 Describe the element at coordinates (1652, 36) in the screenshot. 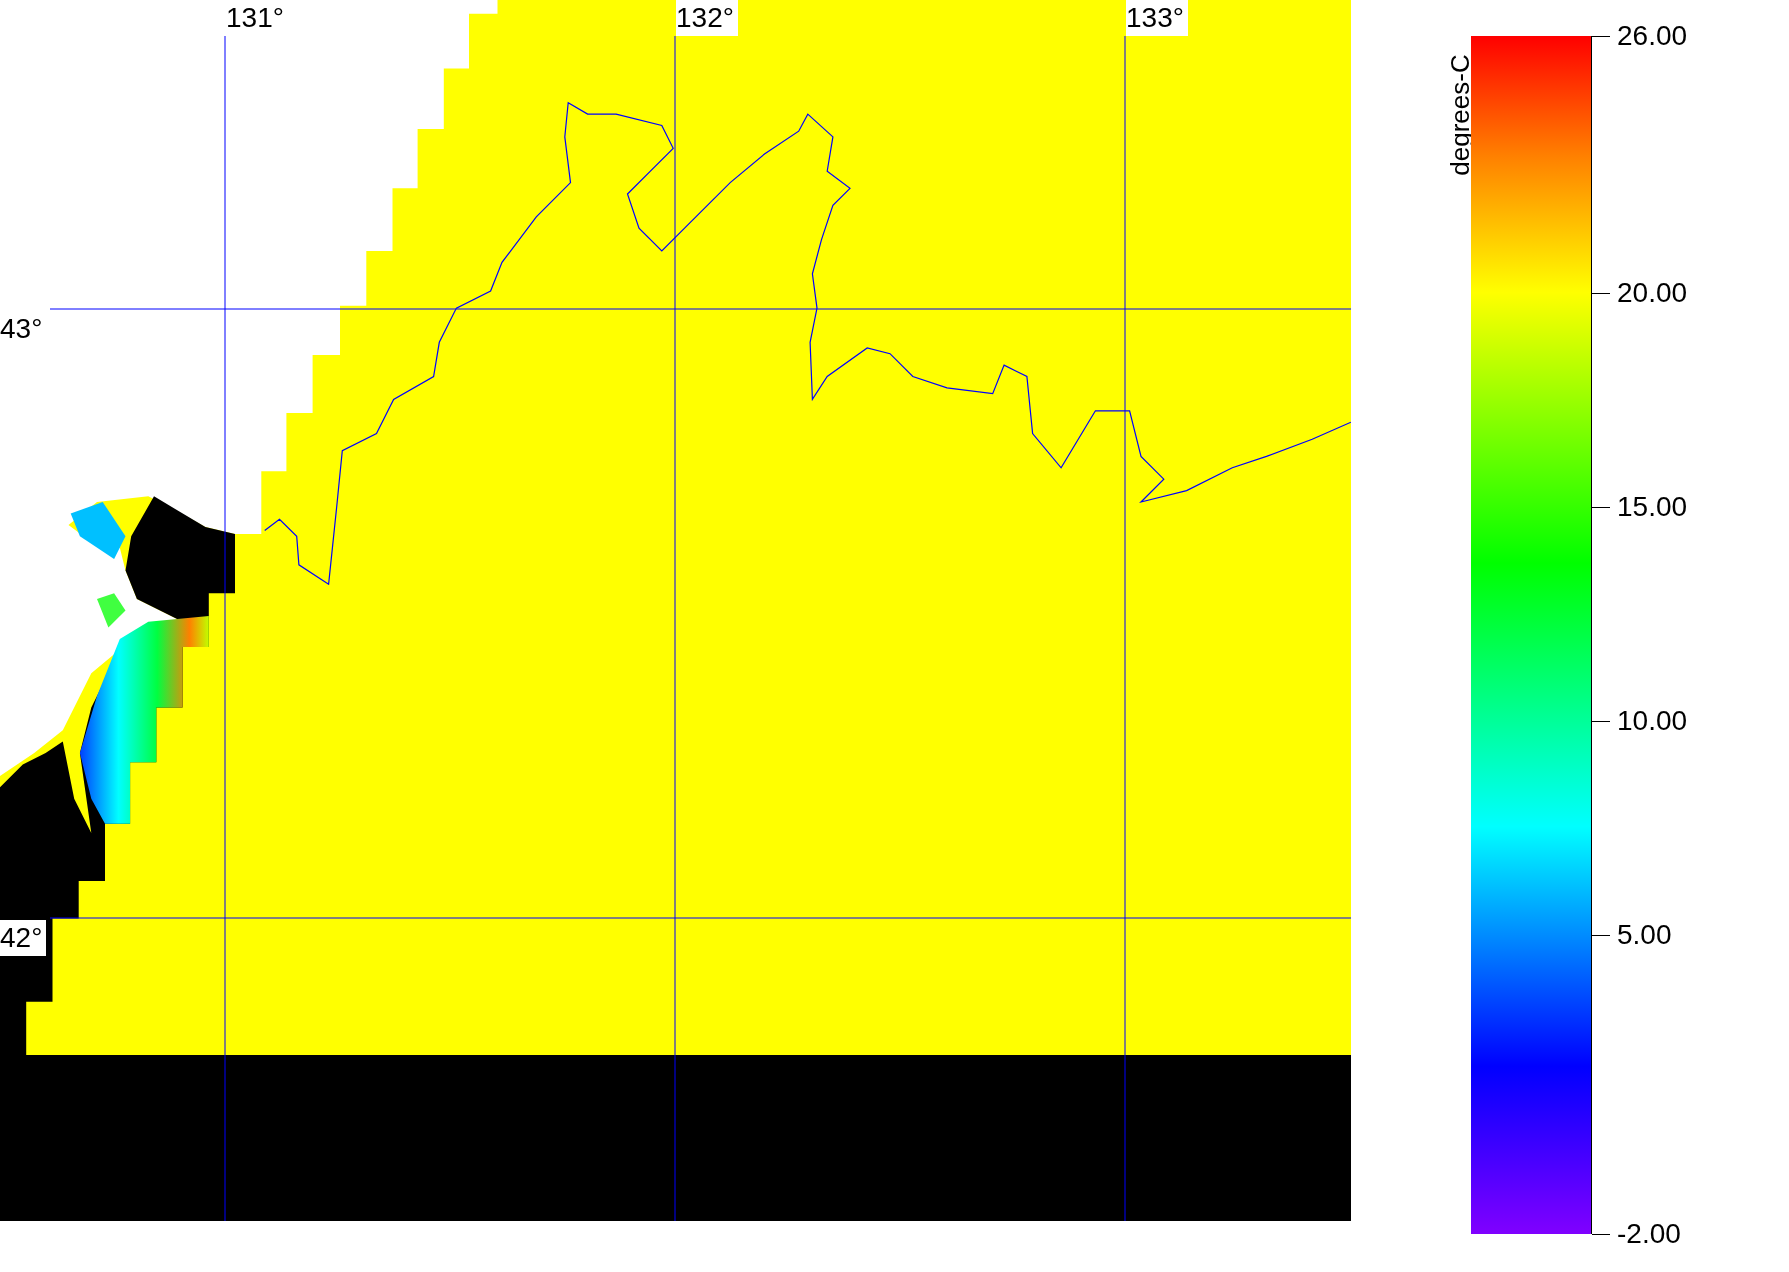

I see `tick-label: 26.00` at that location.